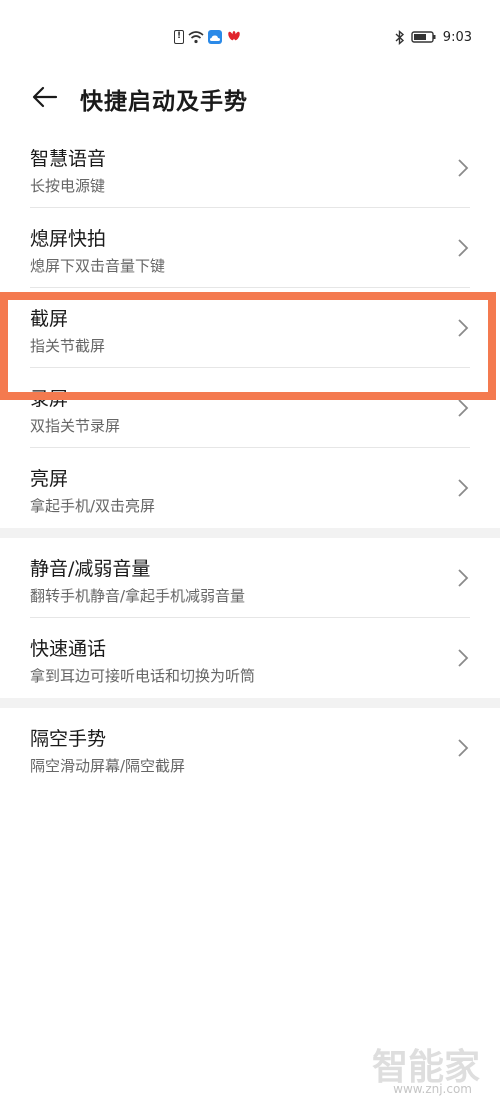 This screenshot has width=500, height=1100. I want to click on item-subtitle: 隔空滑动屏幕/隔空截屏, so click(108, 766).